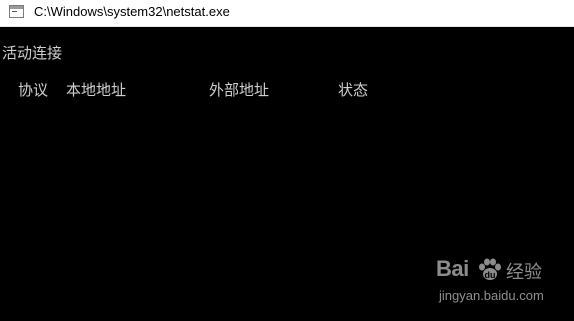 The height and width of the screenshot is (321, 574). Describe the element at coordinates (287, 13) in the screenshot. I see `title-bar: C:\Windows\system32\netstat.exe` at that location.